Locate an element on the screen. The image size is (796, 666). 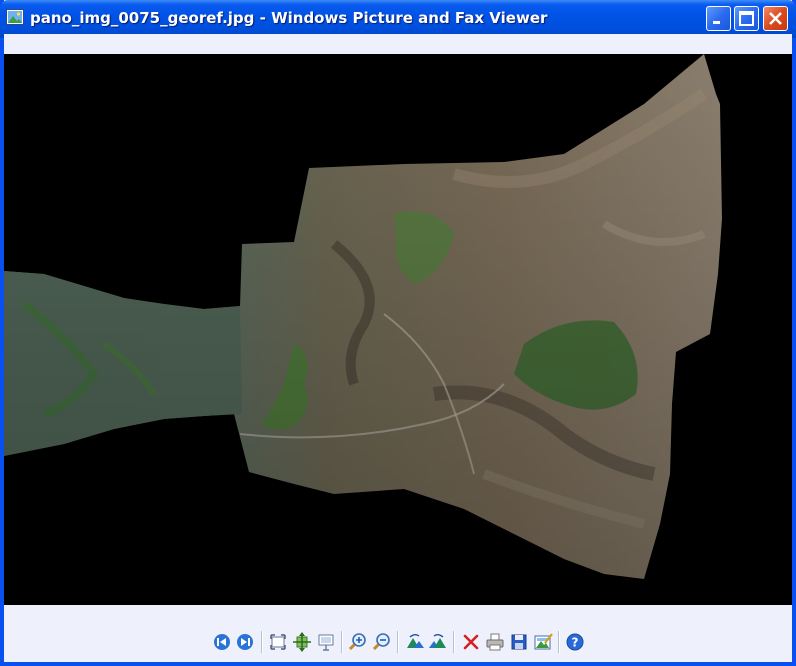
help-button: ? is located at coordinates (575, 642).